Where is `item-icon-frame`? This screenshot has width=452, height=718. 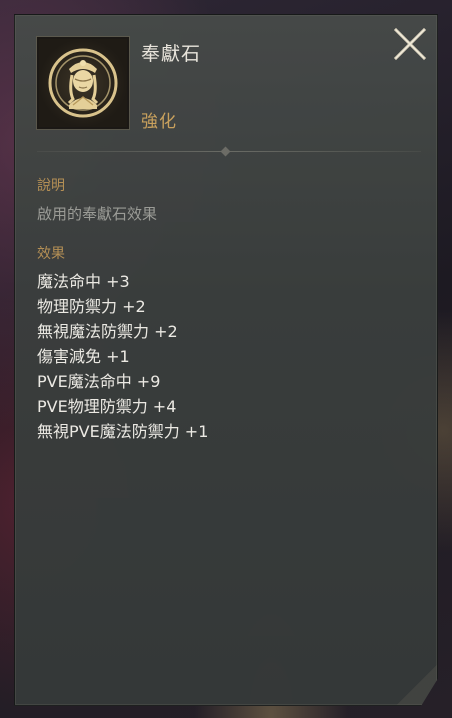 item-icon-frame is located at coordinates (83, 83).